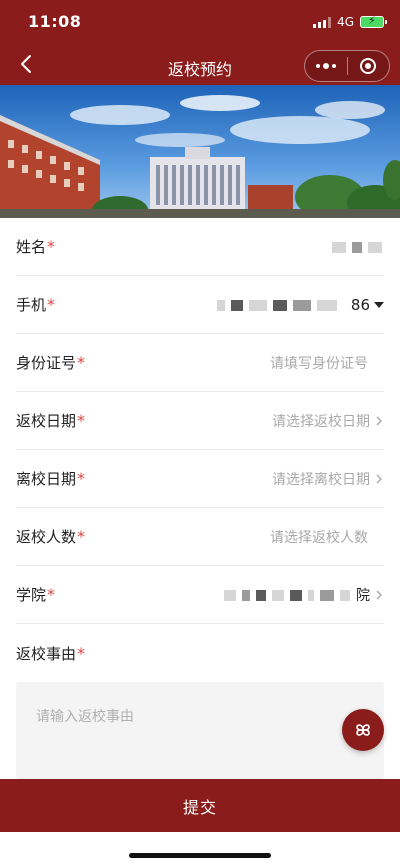 The height and width of the screenshot is (866, 400). I want to click on country-code: 86, so click(360, 305).